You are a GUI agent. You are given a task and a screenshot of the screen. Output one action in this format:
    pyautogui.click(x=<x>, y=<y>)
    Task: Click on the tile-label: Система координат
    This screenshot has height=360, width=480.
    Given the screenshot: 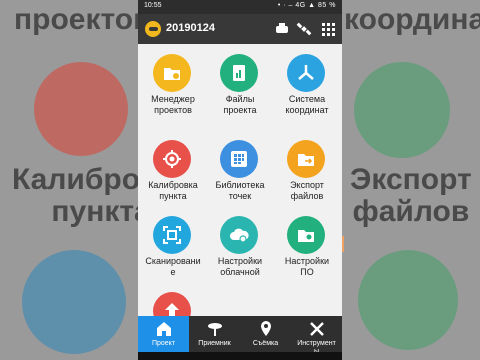 What is the action you would take?
    pyautogui.click(x=307, y=104)
    